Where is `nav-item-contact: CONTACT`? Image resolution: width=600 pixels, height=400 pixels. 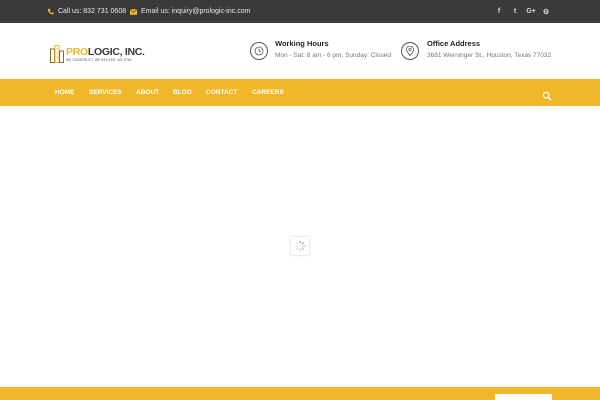
nav-item-contact: CONTACT is located at coordinates (221, 92).